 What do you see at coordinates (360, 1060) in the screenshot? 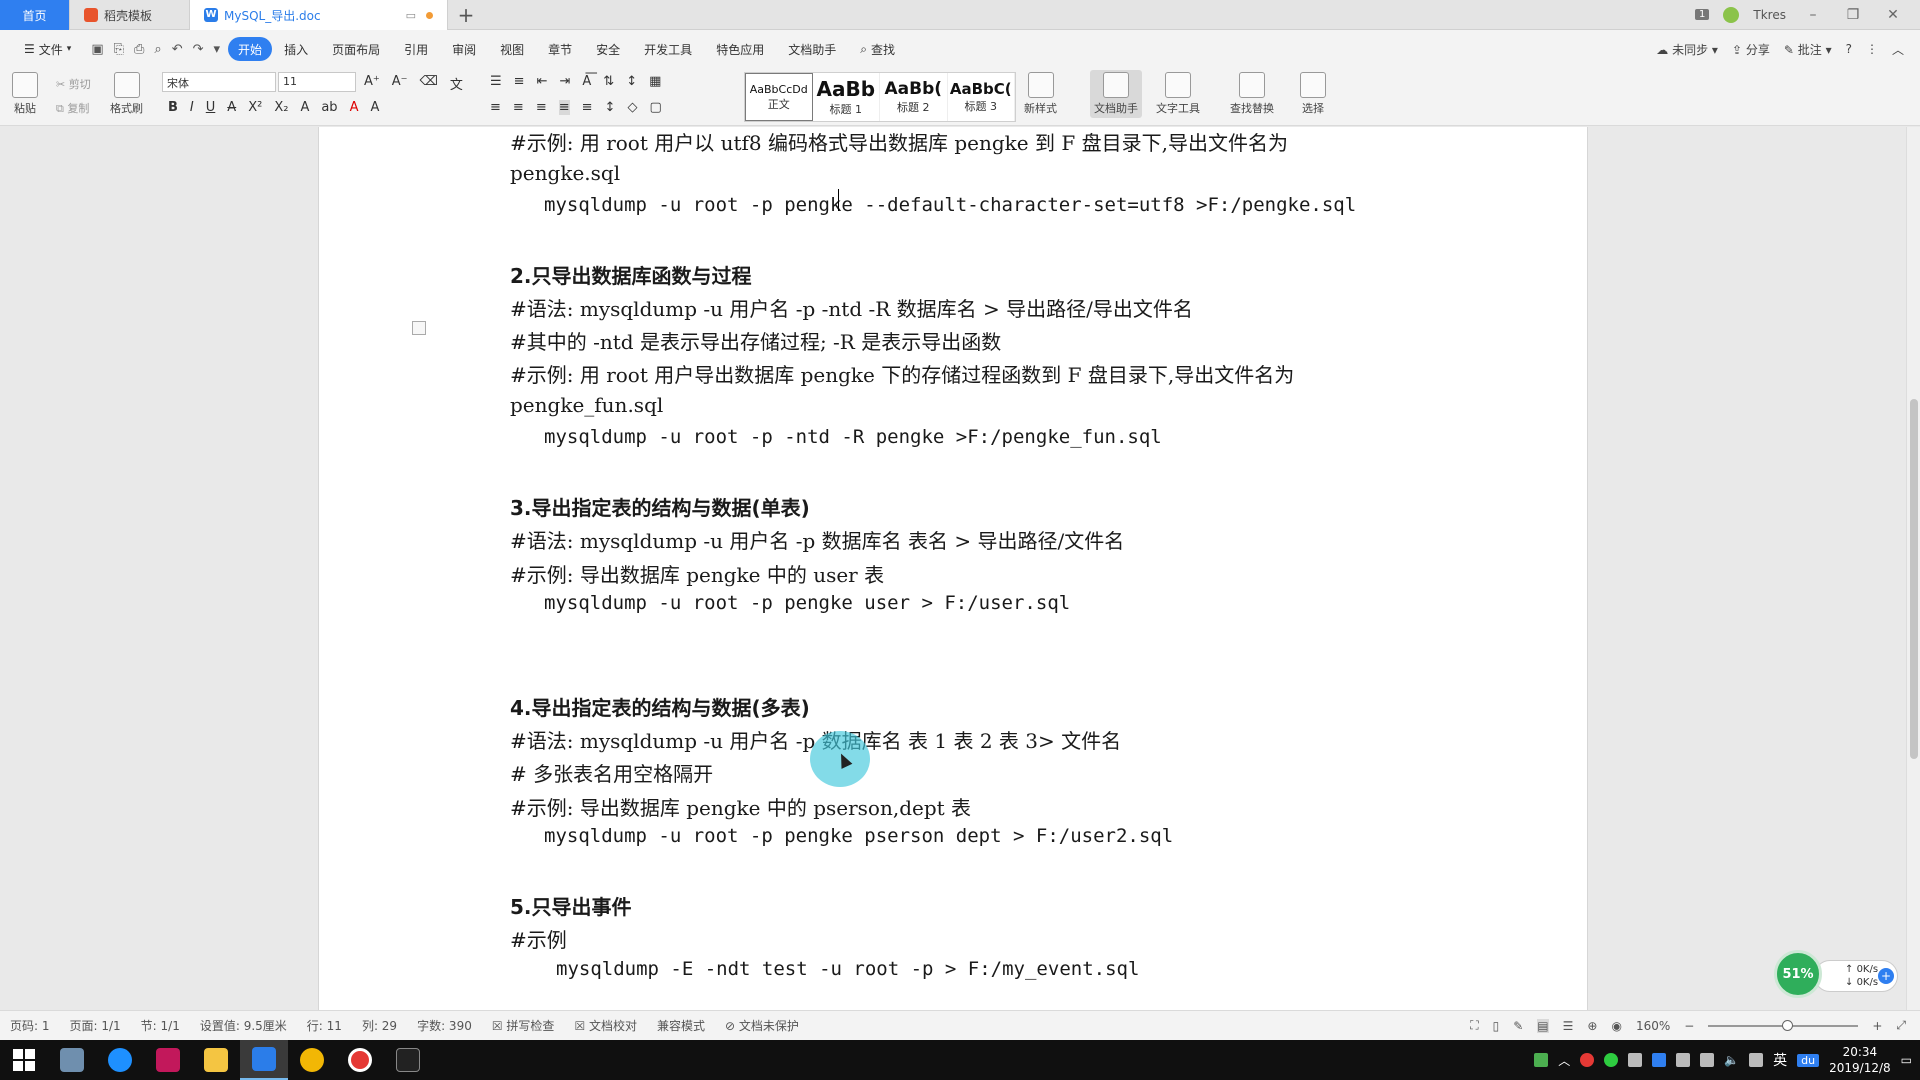
I see `taskbar-app-recorder` at bounding box center [360, 1060].